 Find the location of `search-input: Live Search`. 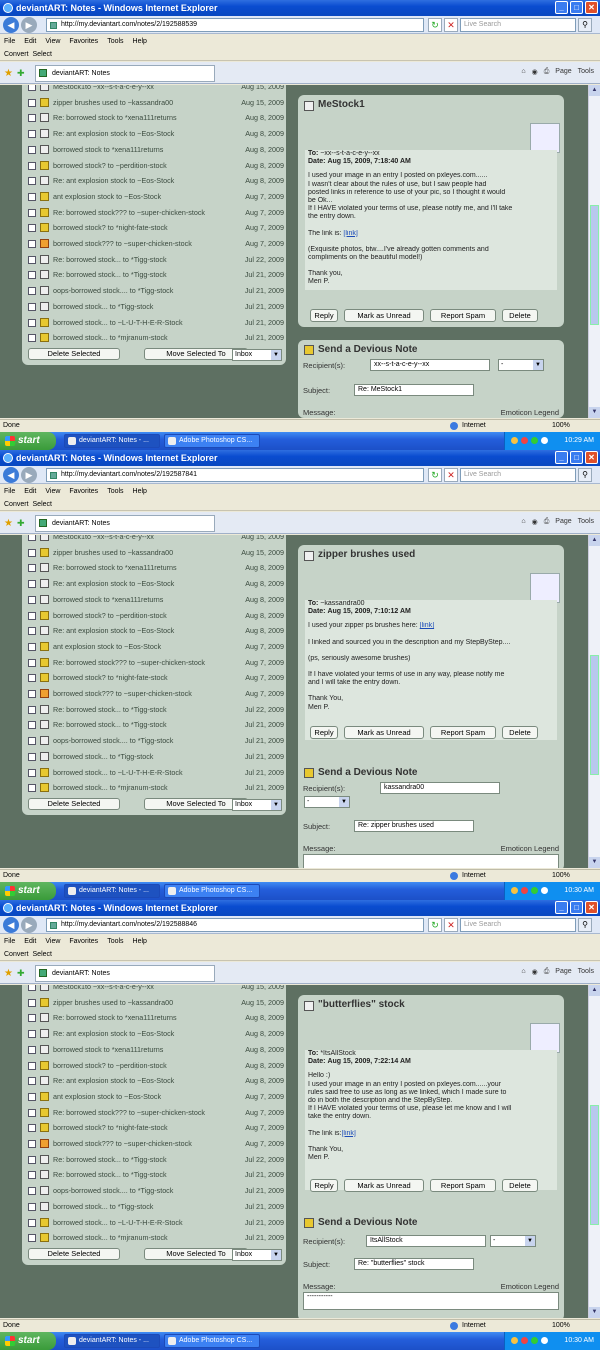

search-input: Live Search is located at coordinates (518, 475).